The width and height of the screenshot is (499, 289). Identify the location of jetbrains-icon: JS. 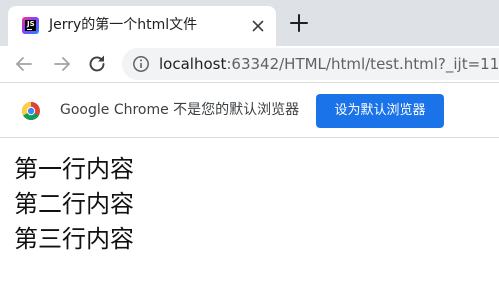
(30, 25).